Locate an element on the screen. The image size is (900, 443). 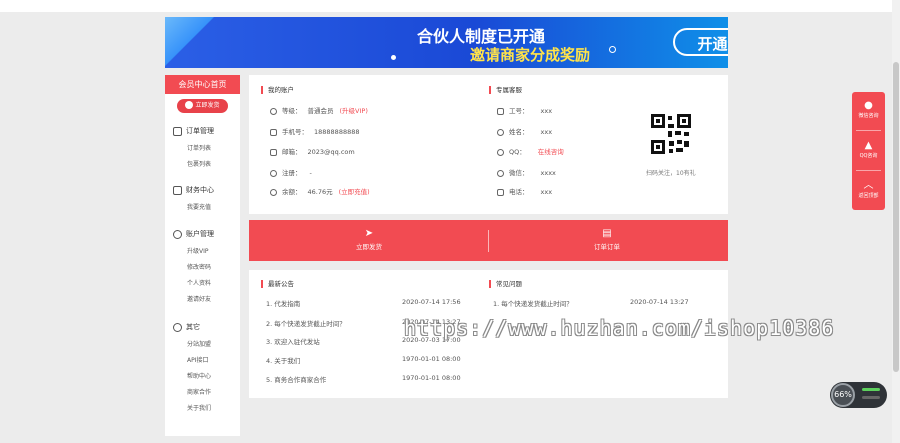
id-icon is located at coordinates (500, 111).